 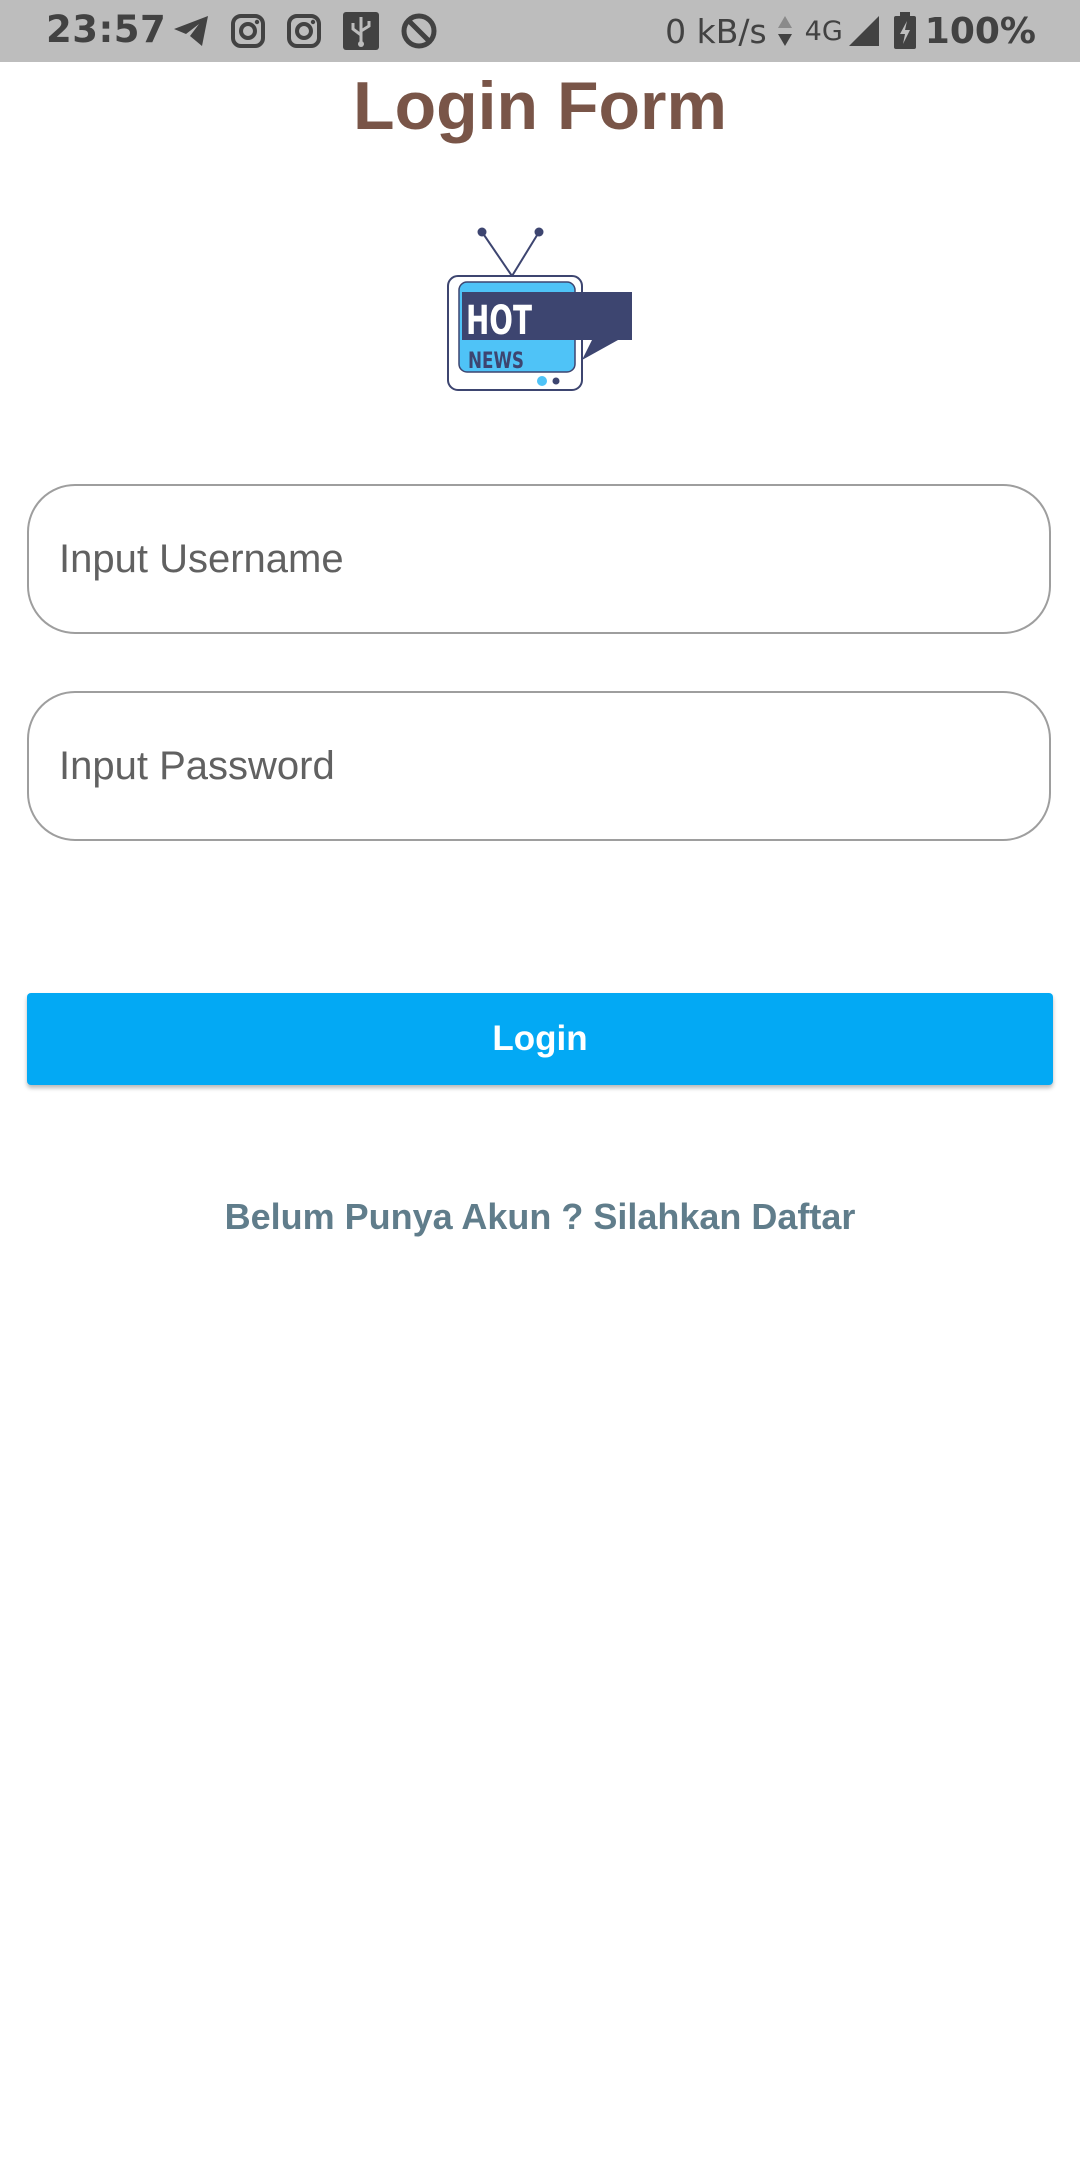 What do you see at coordinates (540, 106) in the screenshot?
I see `page-title: Login Form` at bounding box center [540, 106].